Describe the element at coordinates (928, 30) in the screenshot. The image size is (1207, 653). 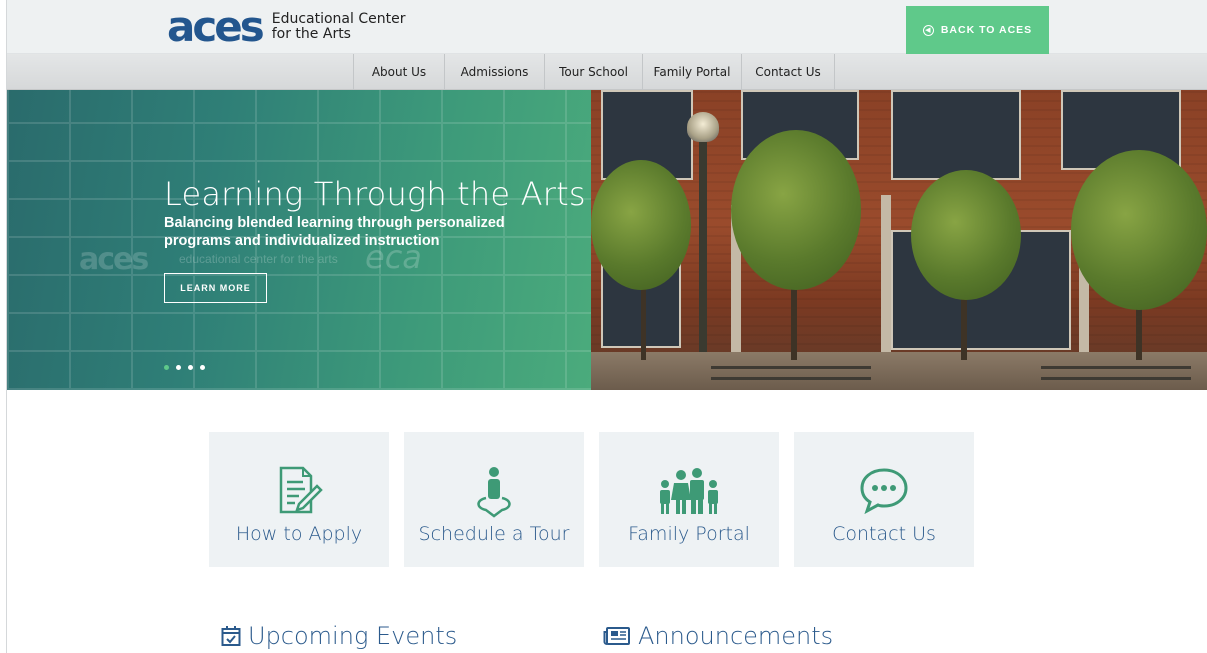
I see `arrow-circle-icon: ◀` at that location.